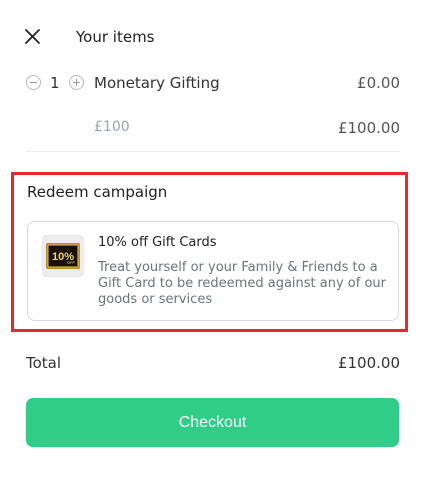 This screenshot has width=427, height=481. What do you see at coordinates (213, 364) in the screenshot?
I see `total-row: Total £100.00` at bounding box center [213, 364].